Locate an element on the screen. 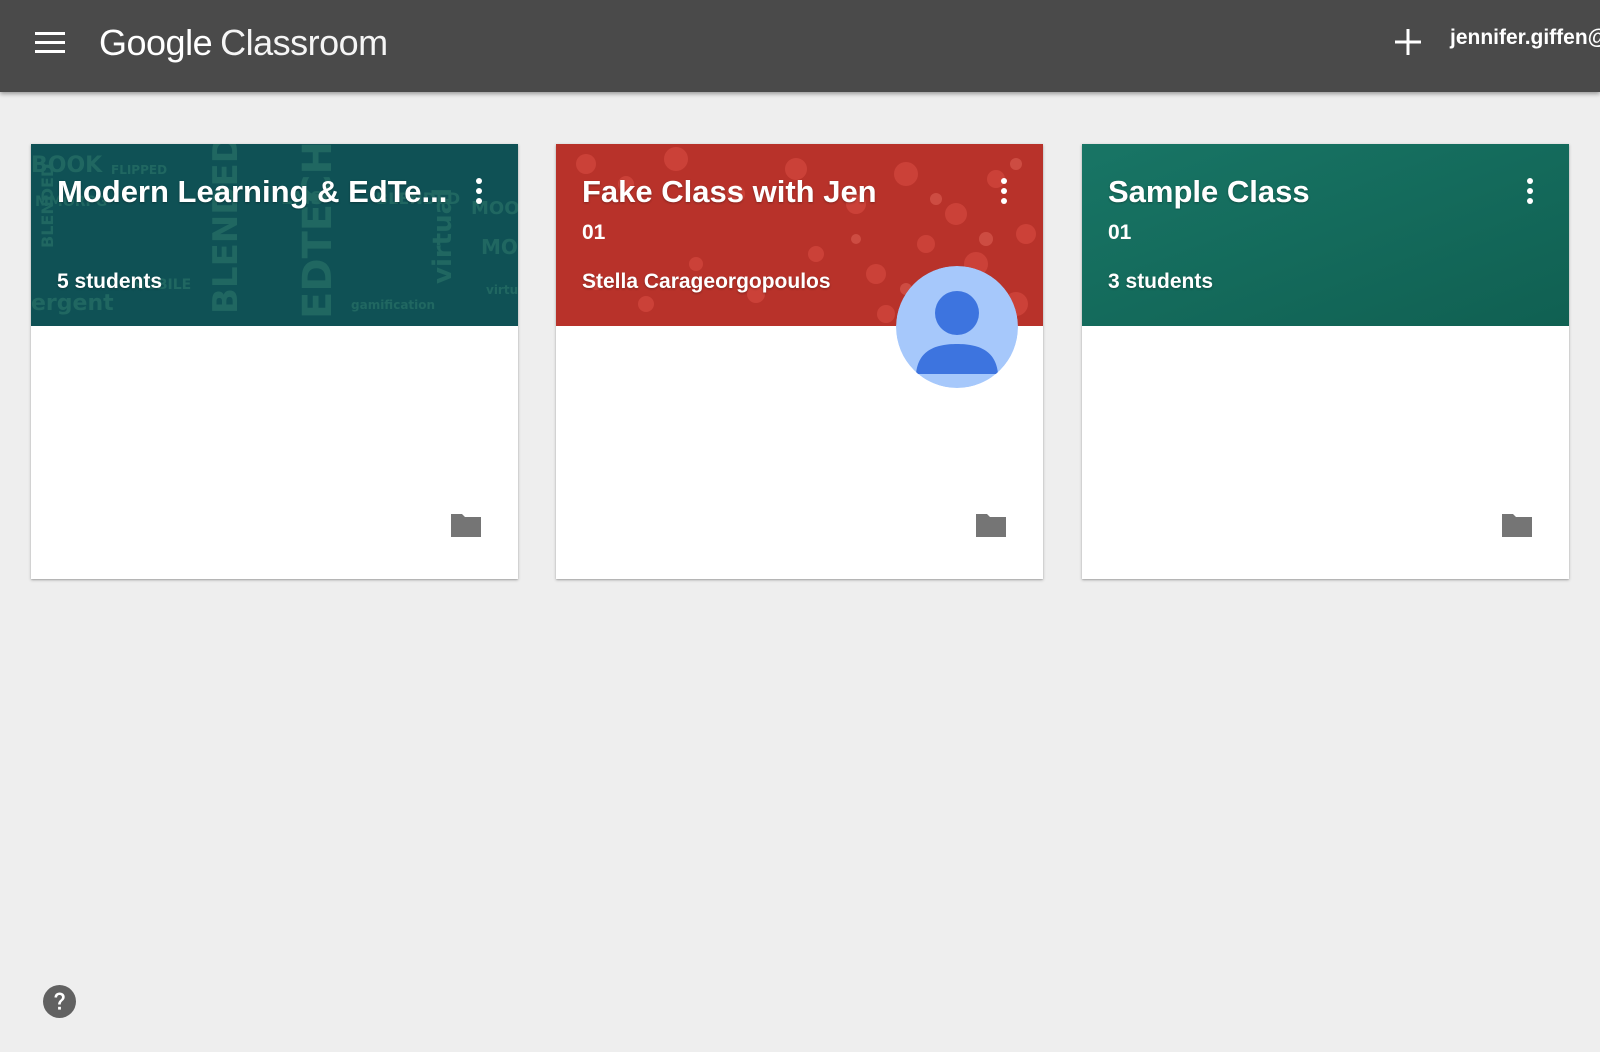  svg-text: gamification is located at coordinates (393, 305).